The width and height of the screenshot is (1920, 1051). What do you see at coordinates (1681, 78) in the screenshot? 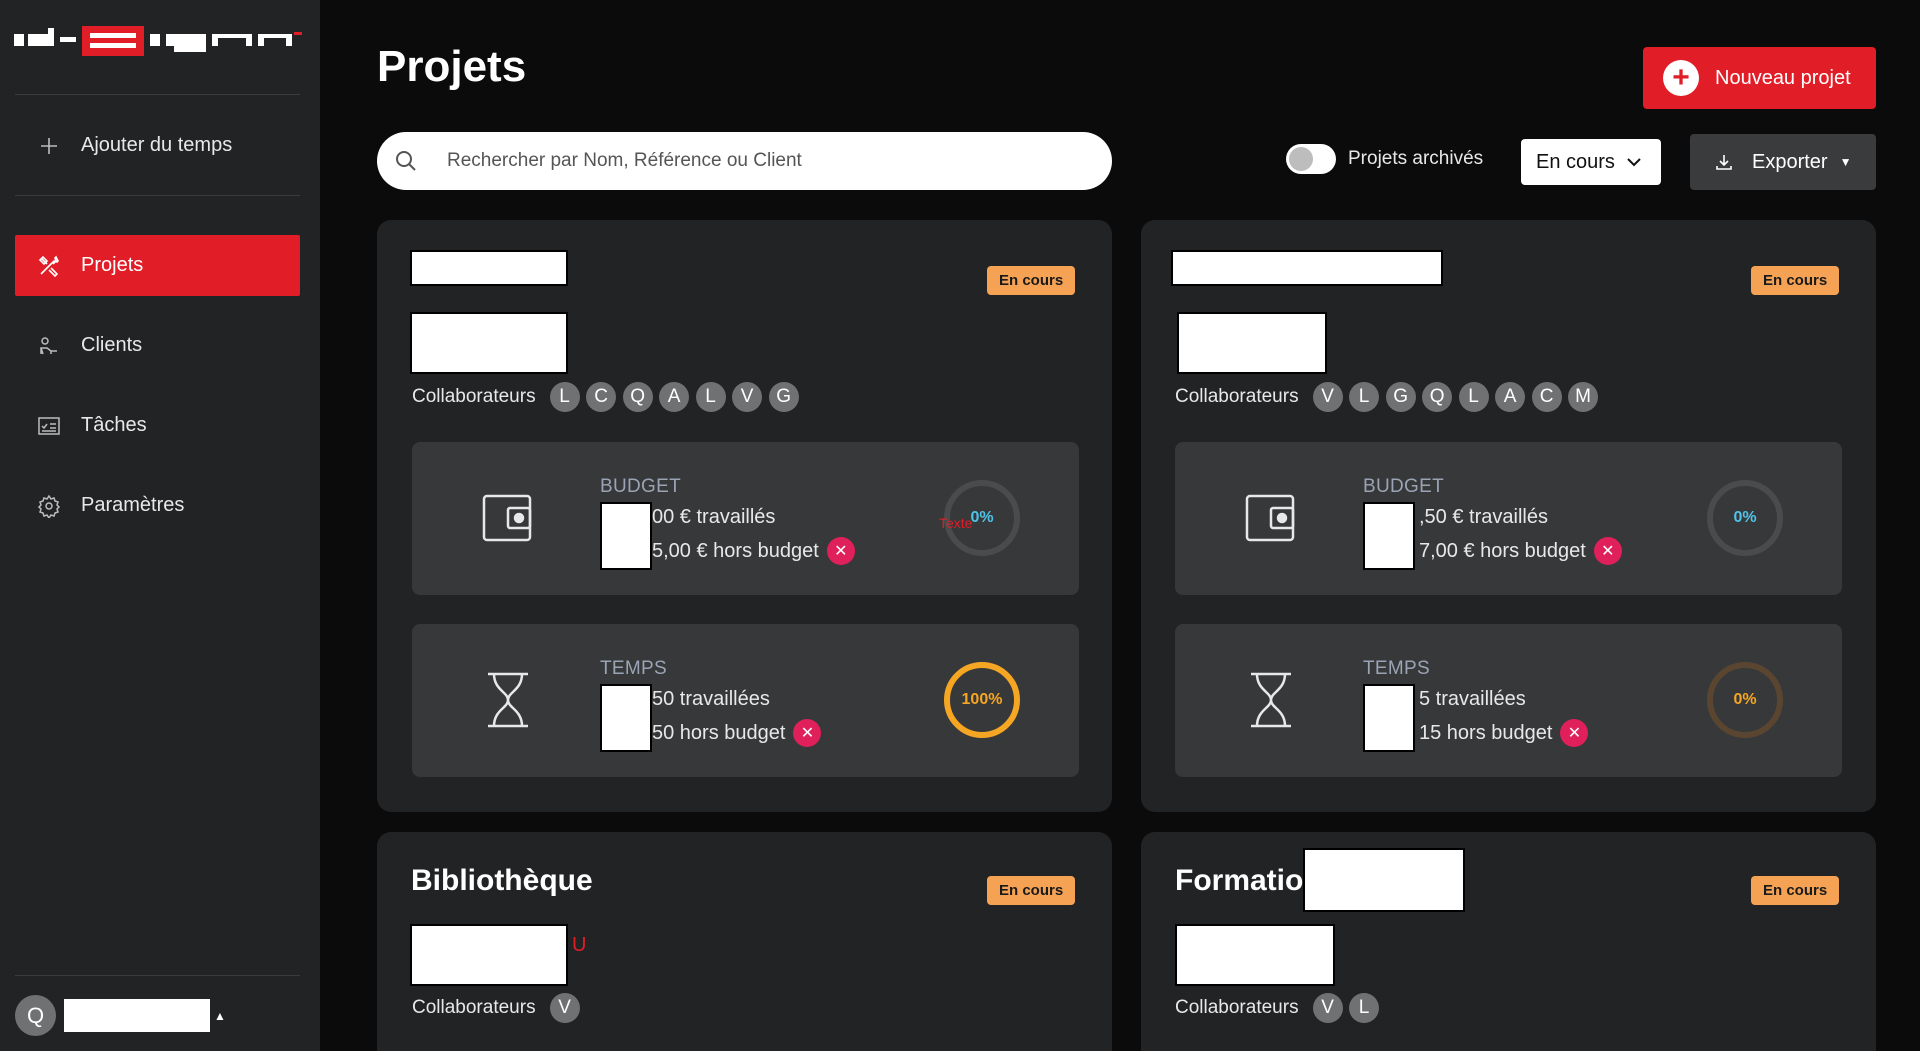
I see `plus-circle-icon: +` at bounding box center [1681, 78].